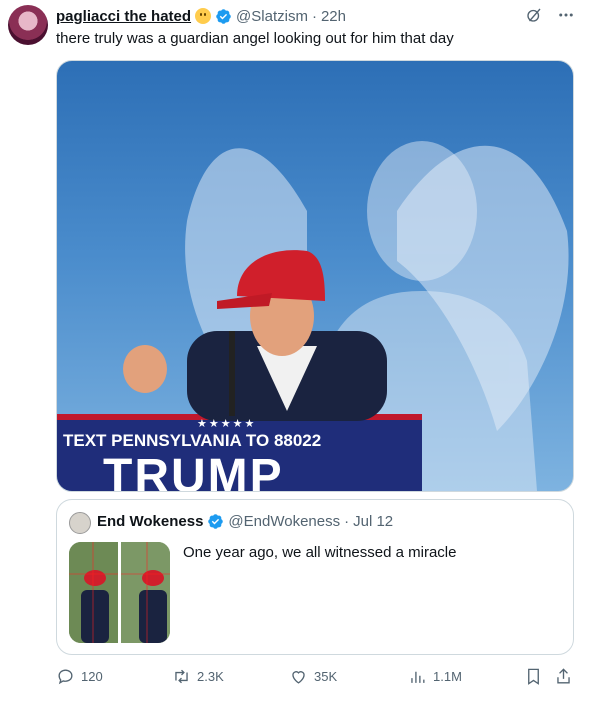 Image resolution: width=593 pixels, height=702 pixels. Describe the element at coordinates (28, 25) in the screenshot. I see `author-avatar` at that location.